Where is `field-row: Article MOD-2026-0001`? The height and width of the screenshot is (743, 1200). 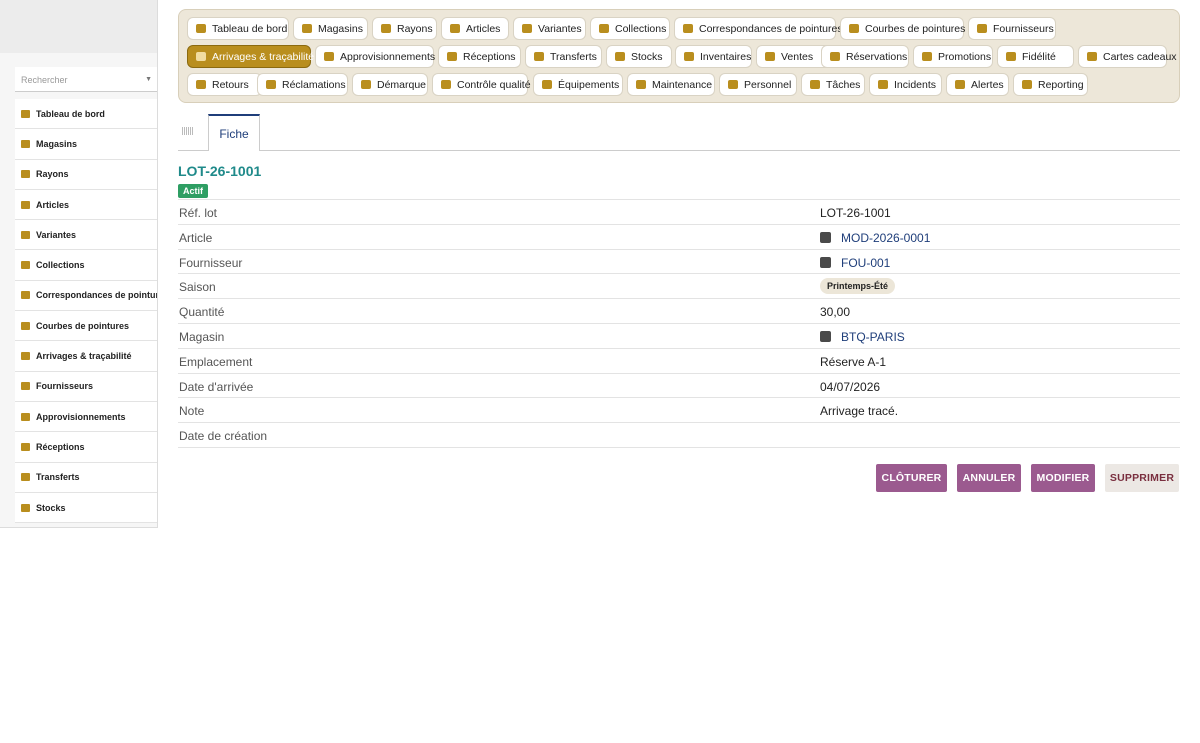
field-row: Article MOD-2026-0001 is located at coordinates (679, 237).